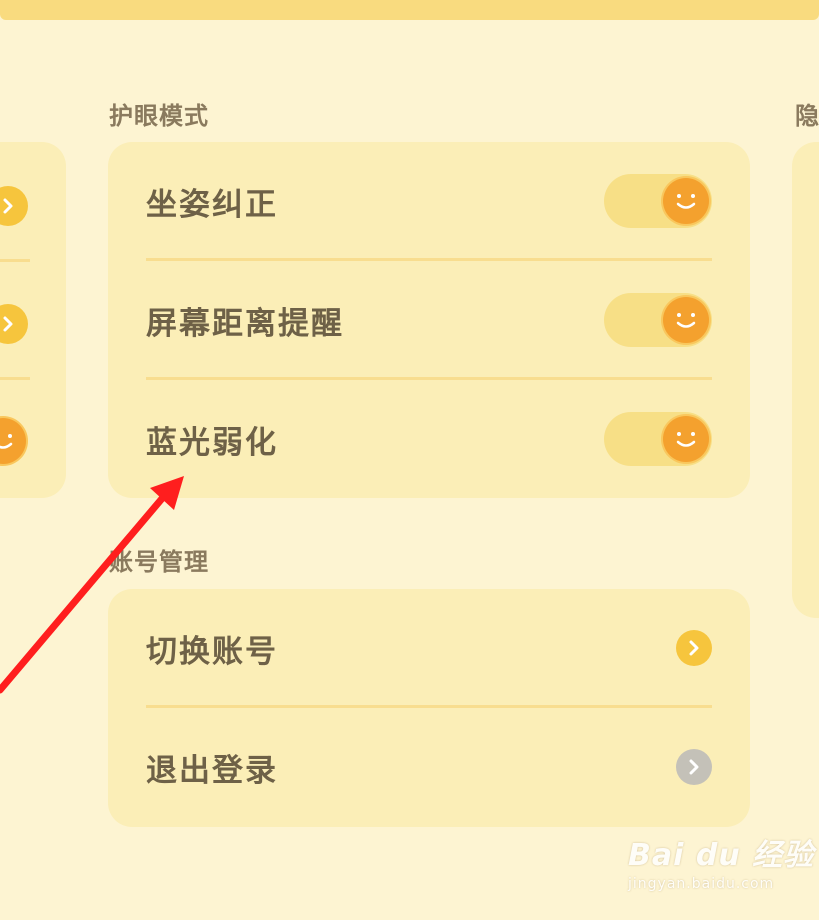 The height and width of the screenshot is (920, 819). What do you see at coordinates (721, 855) in the screenshot?
I see `watermark-logo-text: Bai du 经验` at bounding box center [721, 855].